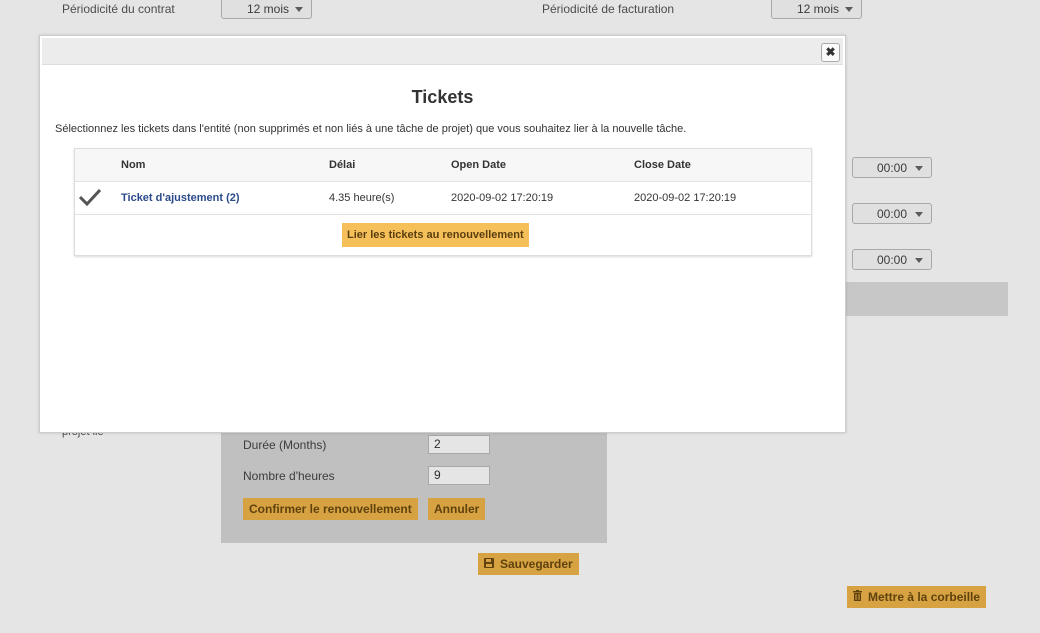 This screenshot has width=1040, height=633. I want to click on header-delay: Délai, so click(342, 165).